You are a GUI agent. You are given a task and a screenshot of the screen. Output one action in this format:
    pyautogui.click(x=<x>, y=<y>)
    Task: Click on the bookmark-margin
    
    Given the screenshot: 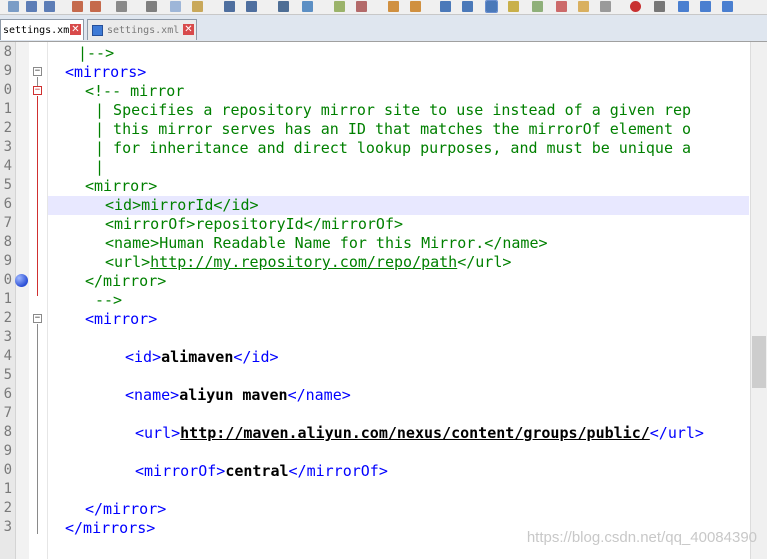 What is the action you would take?
    pyautogui.click(x=22, y=300)
    